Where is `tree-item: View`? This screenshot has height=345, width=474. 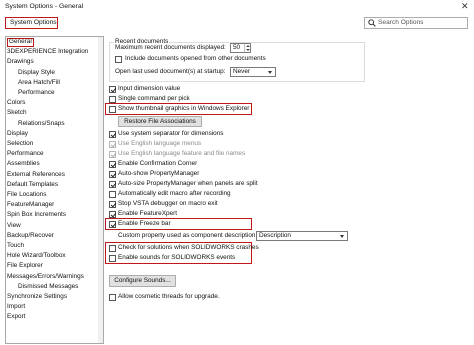
tree-item: View is located at coordinates (14, 226).